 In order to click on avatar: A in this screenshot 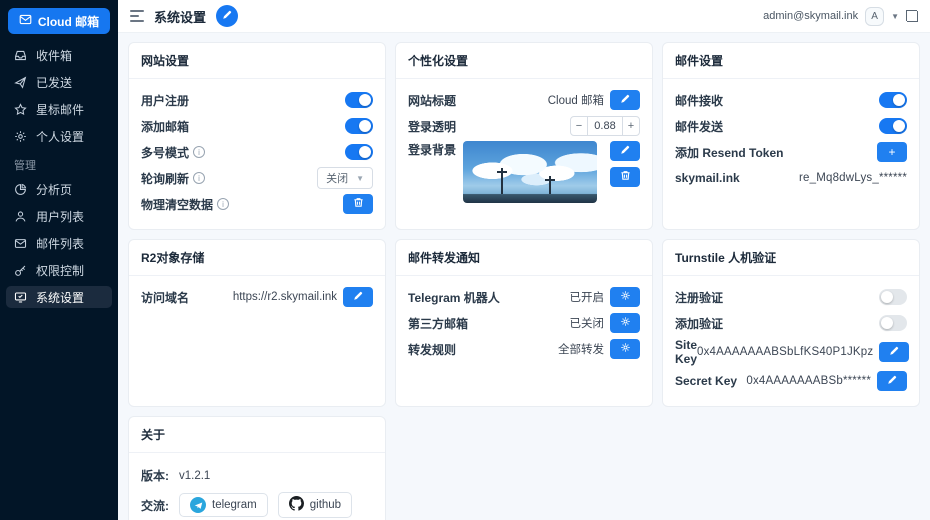, I will do `click(875, 16)`.